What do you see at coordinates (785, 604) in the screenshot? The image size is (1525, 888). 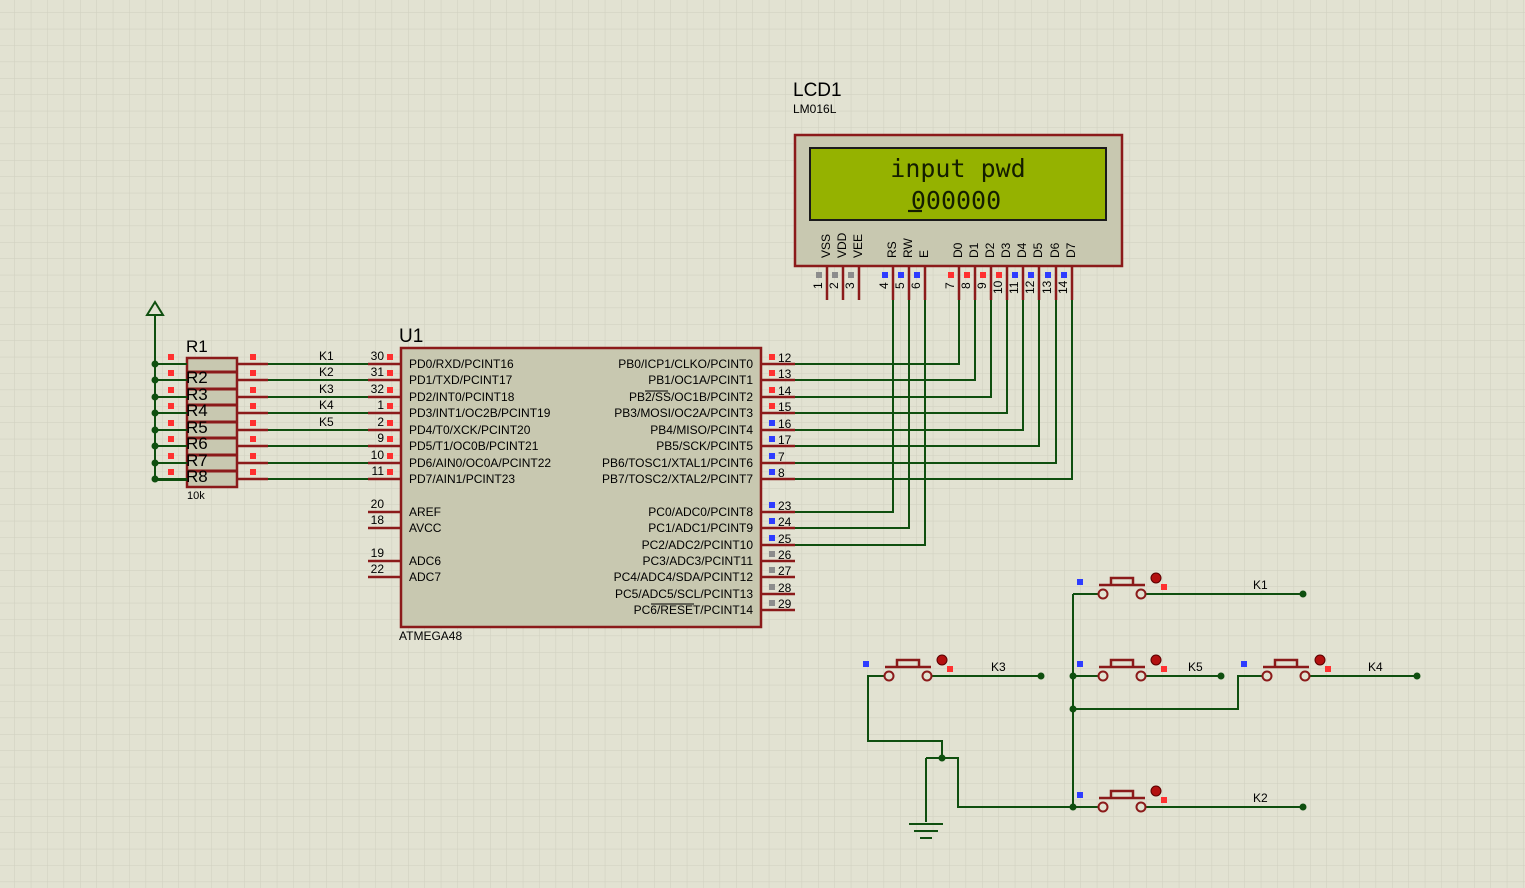 I see `mcu-right-pin-number: 29` at bounding box center [785, 604].